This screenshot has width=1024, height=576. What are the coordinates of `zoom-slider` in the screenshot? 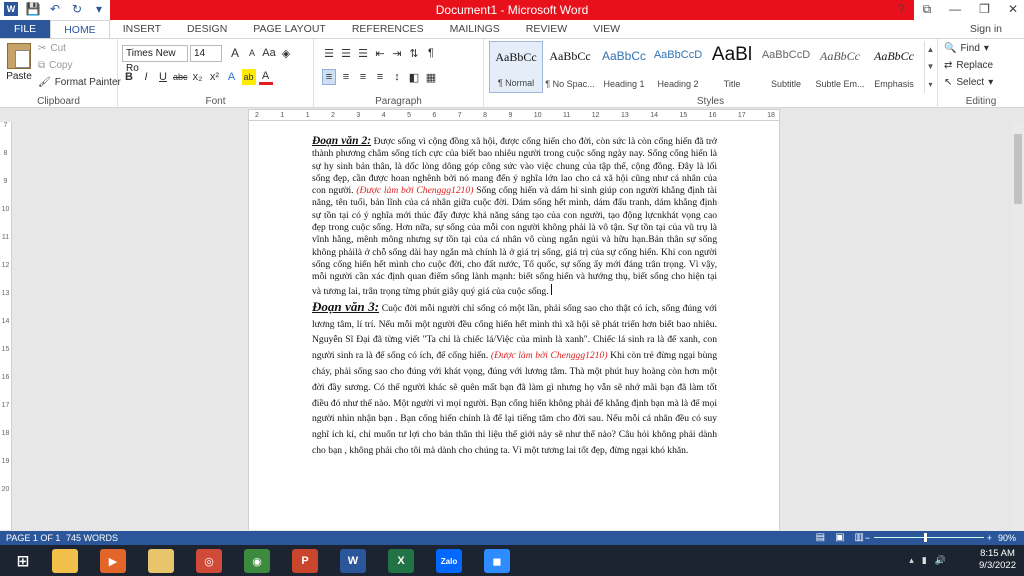 It's located at (929, 537).